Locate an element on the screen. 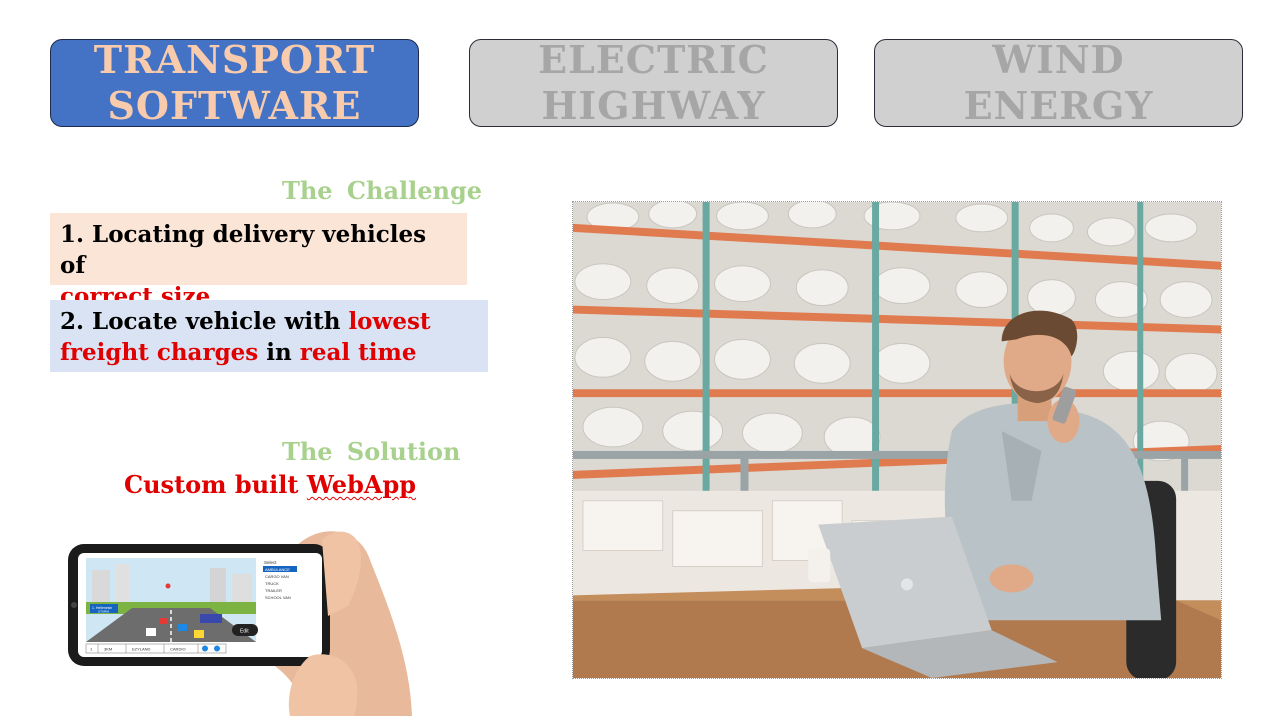 This screenshot has width=1287, height=716. tab-transport-software: TRANSPORT SOFTWARE is located at coordinates (234, 82).